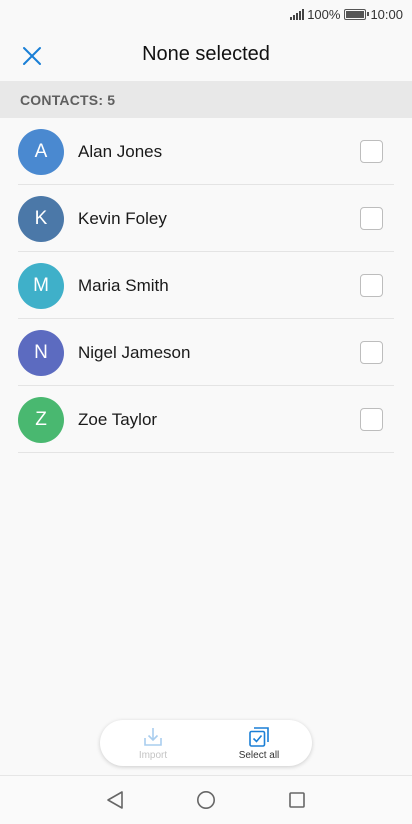 The height and width of the screenshot is (824, 412). Describe the element at coordinates (206, 419) in the screenshot. I see `list-item: Z Zoe Taylor` at that location.